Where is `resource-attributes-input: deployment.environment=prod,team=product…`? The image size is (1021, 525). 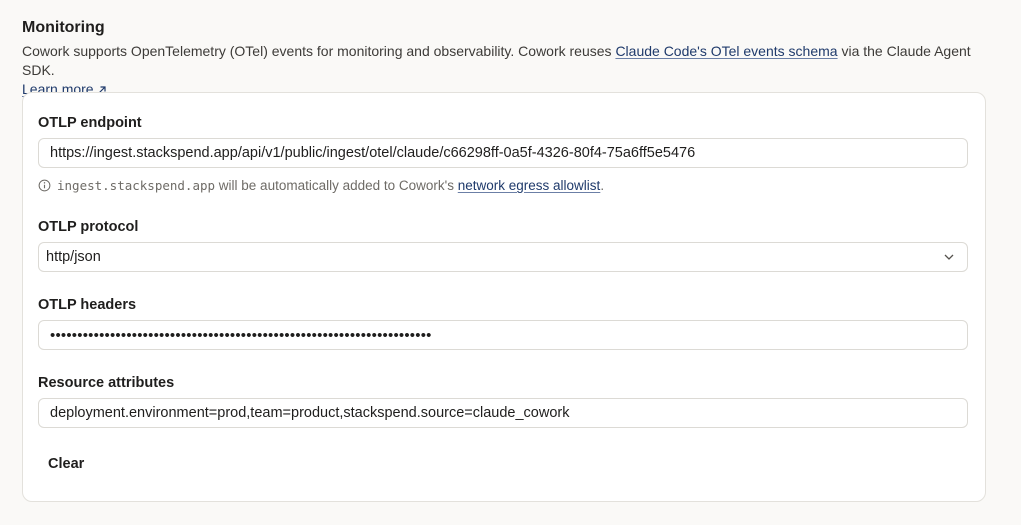 resource-attributes-input: deployment.environment=prod,team=product… is located at coordinates (503, 413).